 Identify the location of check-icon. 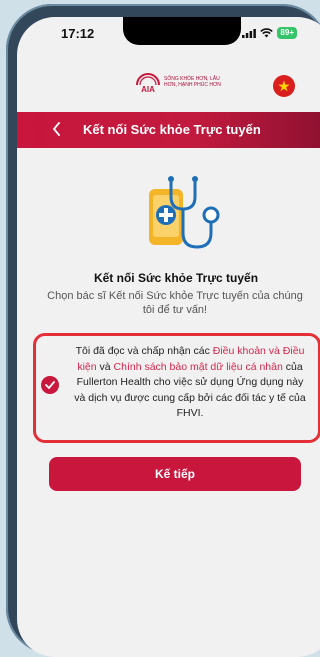
(50, 385).